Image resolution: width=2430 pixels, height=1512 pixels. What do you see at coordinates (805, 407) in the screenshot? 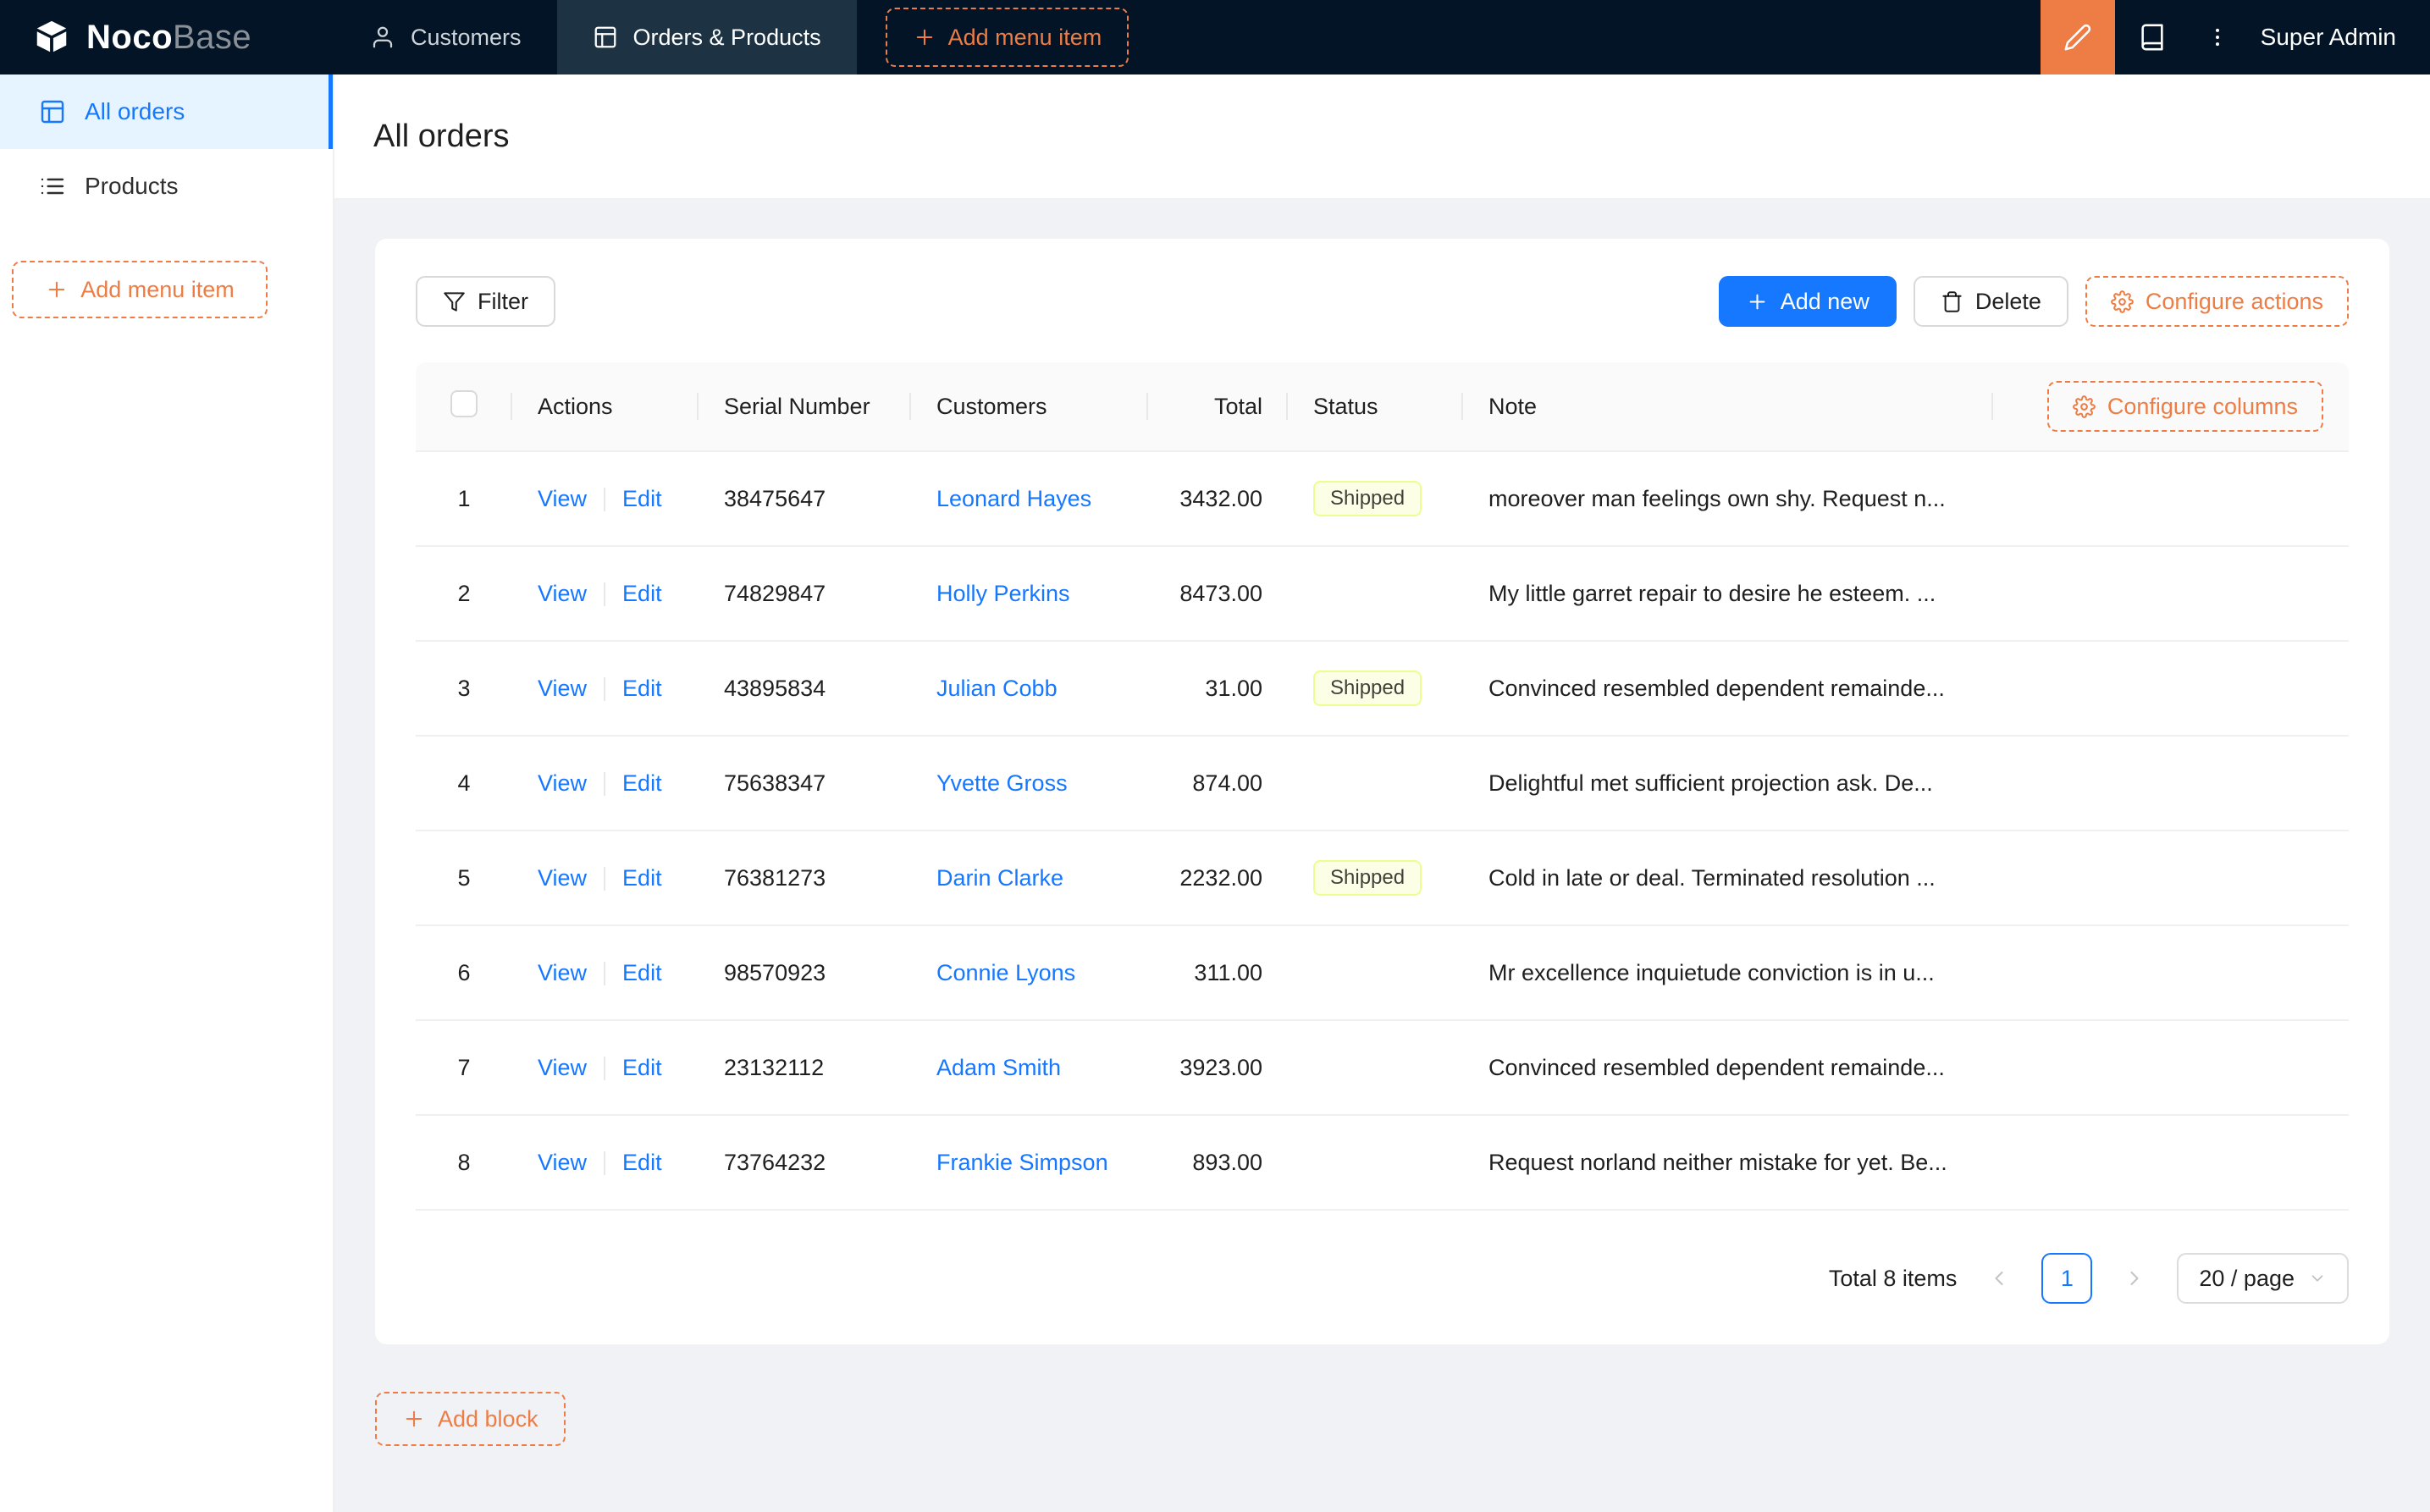
I see `column-header-serial-number: Serial Number` at bounding box center [805, 407].